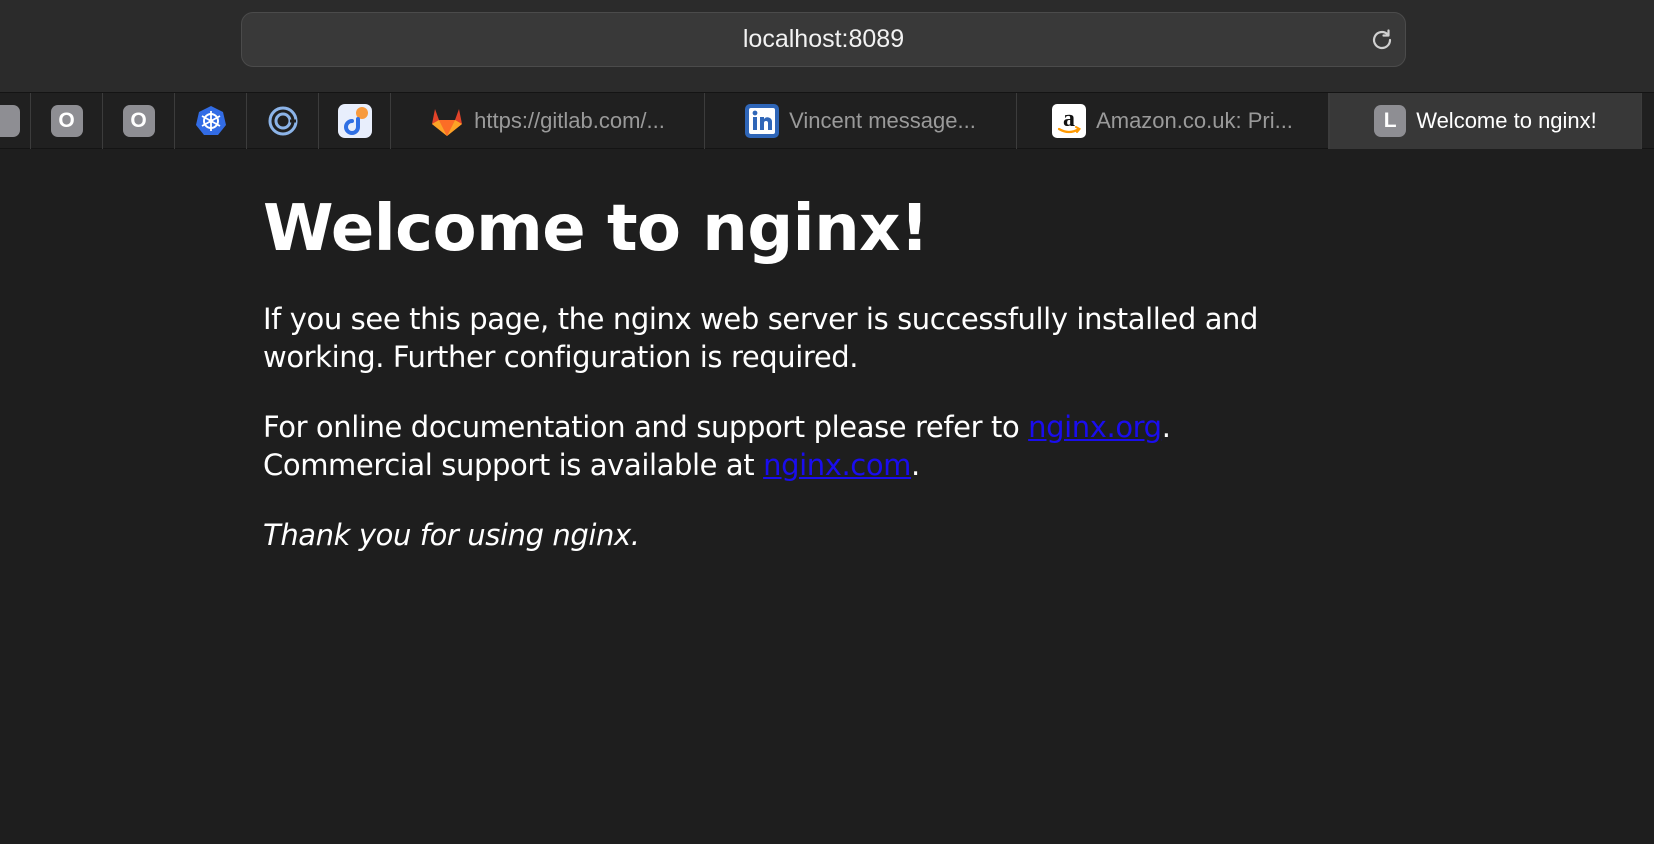 The image size is (1654, 844). I want to click on svg-text: a, so click(1069, 119).